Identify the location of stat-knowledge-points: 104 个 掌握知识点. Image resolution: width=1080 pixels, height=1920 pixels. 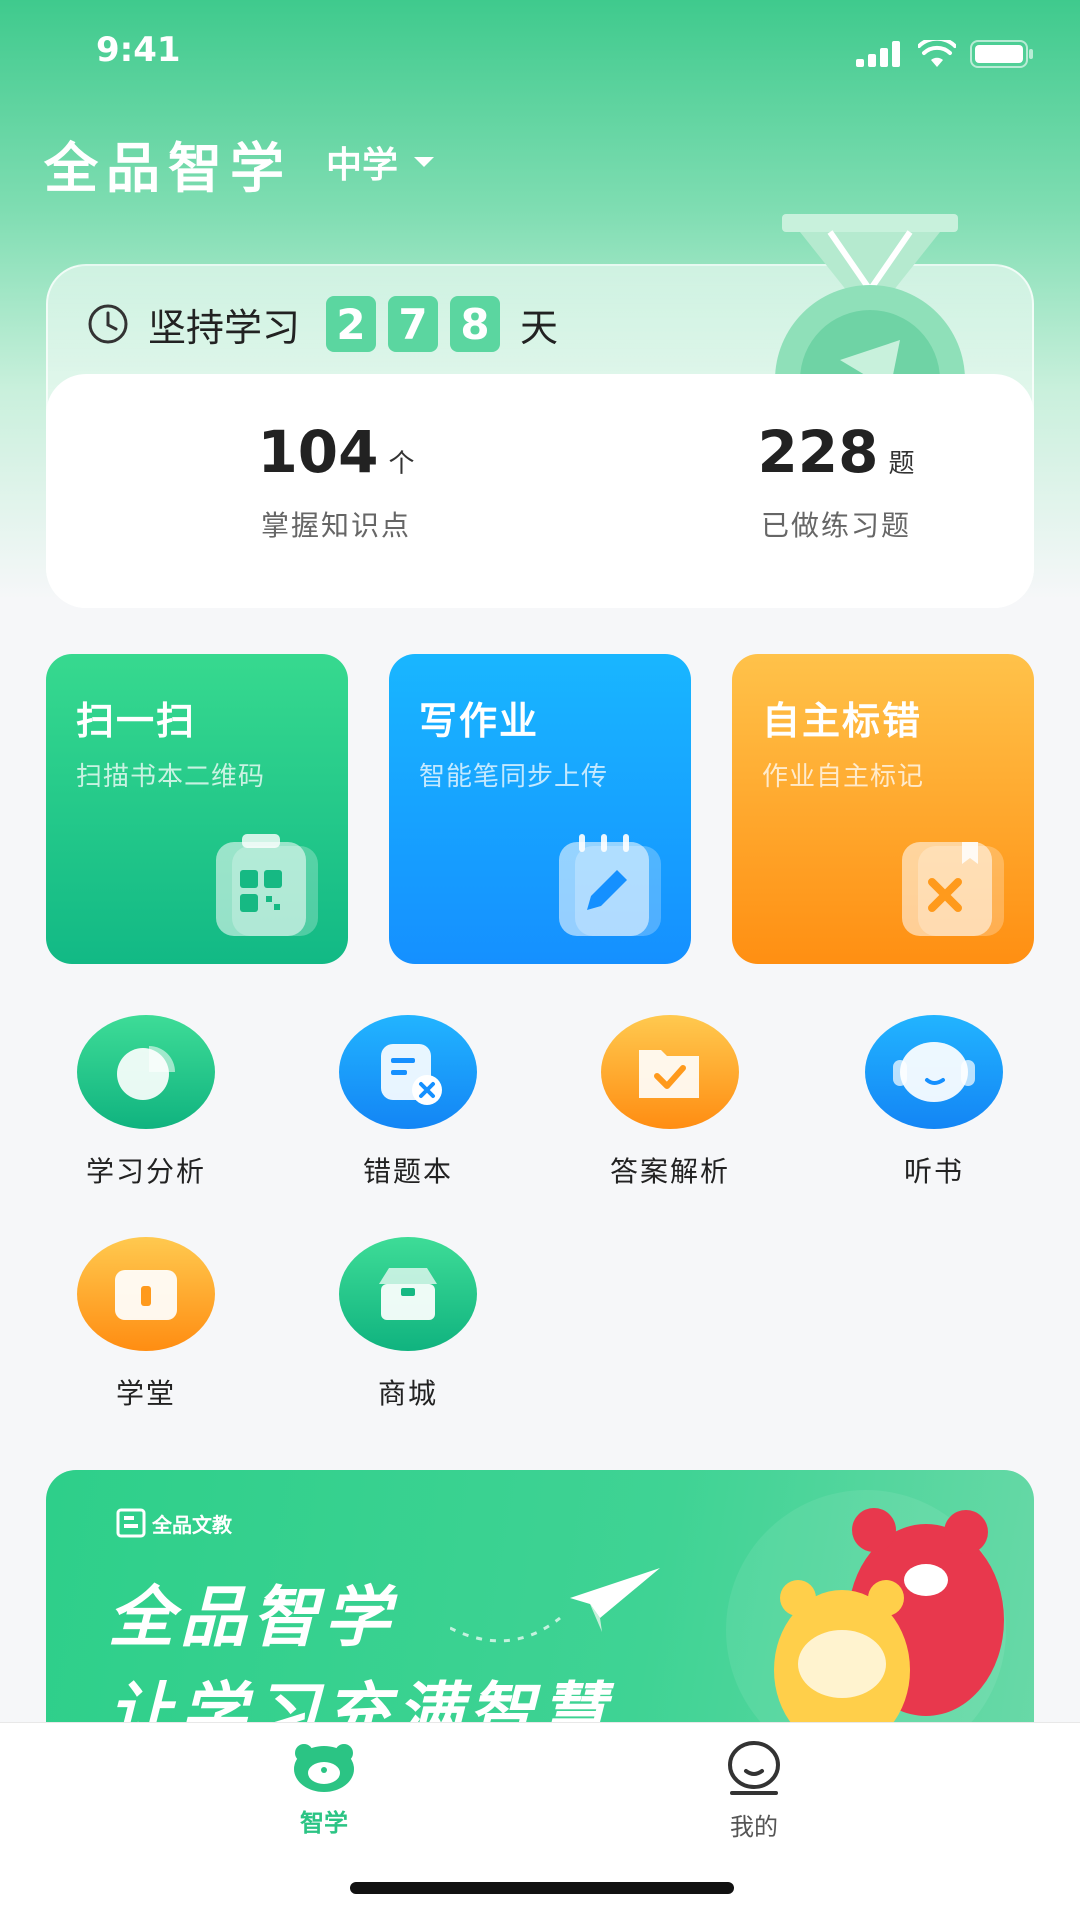
(336, 481).